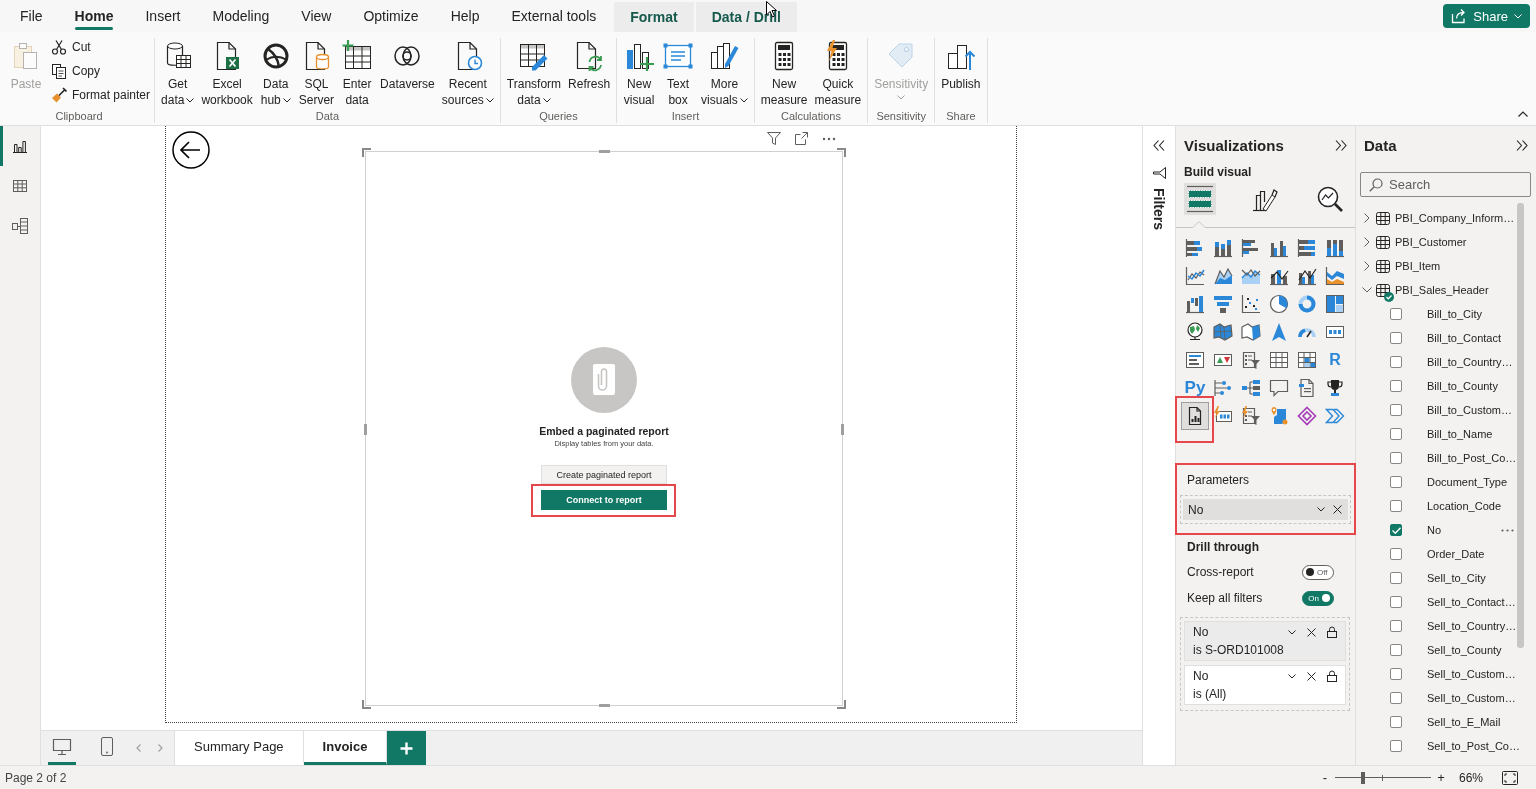 The image size is (1536, 789). I want to click on key-influencers-icon, so click(1223, 388).